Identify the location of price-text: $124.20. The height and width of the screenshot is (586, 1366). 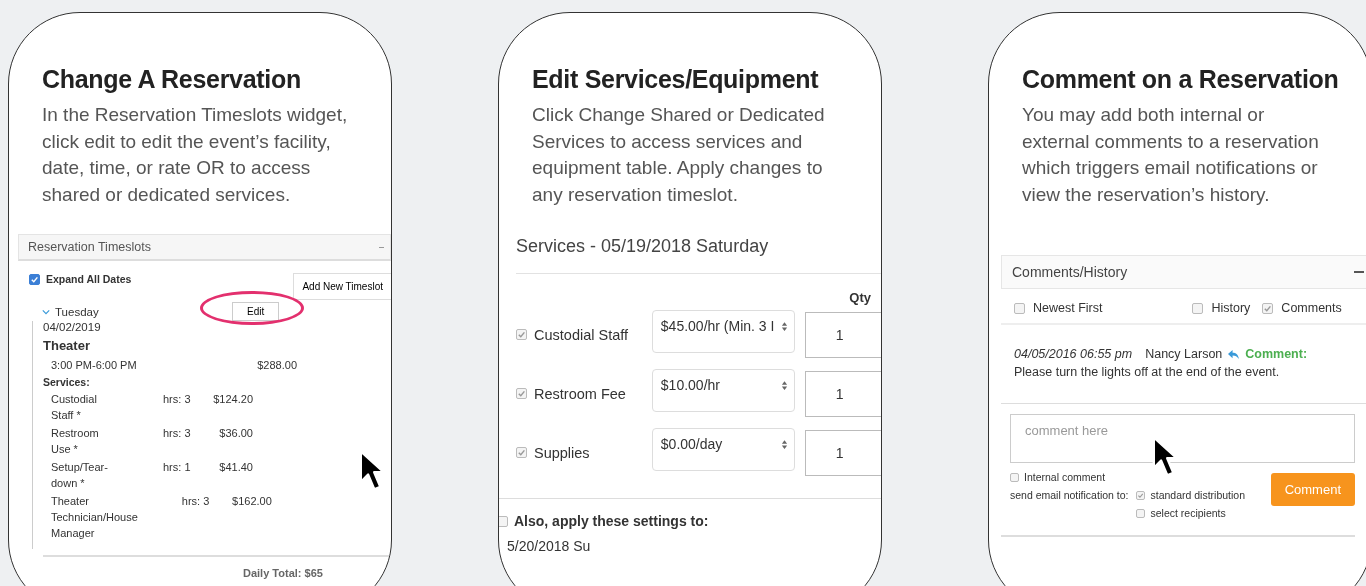
(232, 399).